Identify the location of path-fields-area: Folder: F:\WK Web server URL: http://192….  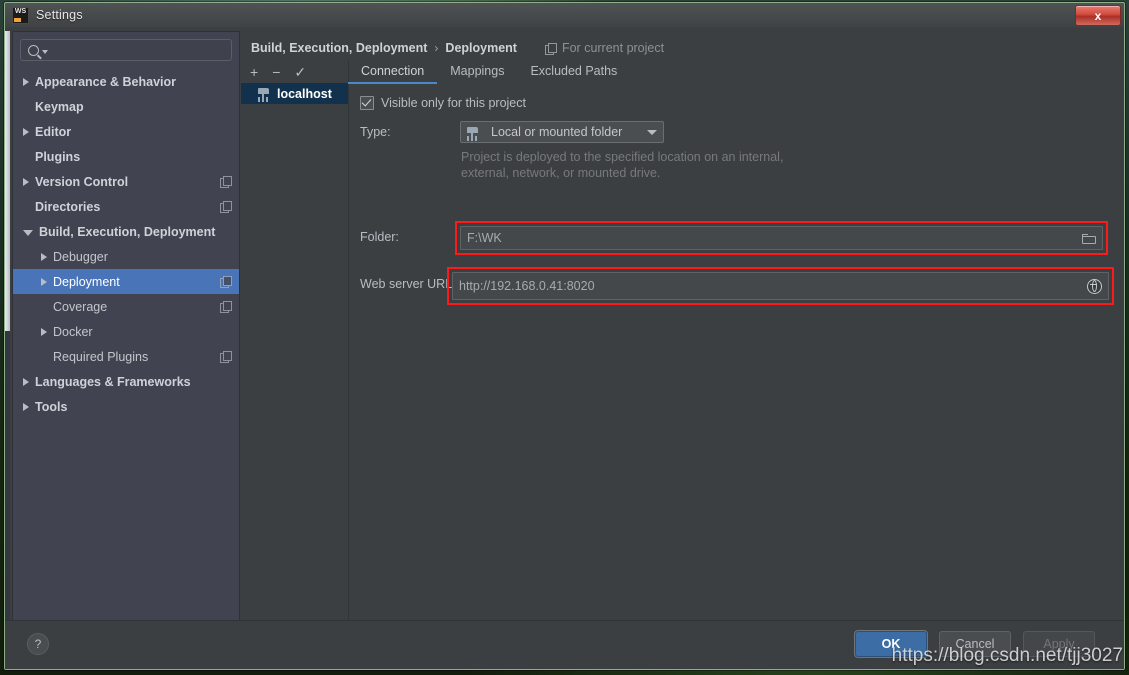
(732, 246).